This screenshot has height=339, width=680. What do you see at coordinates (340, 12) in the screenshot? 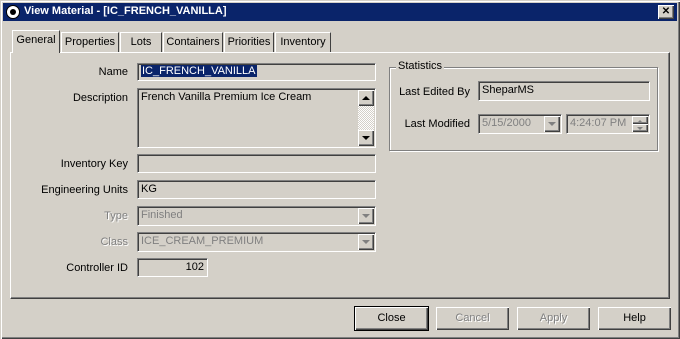
I see `title-bar: View Material - [IC_FRENCH_VANILLA] ✕` at bounding box center [340, 12].